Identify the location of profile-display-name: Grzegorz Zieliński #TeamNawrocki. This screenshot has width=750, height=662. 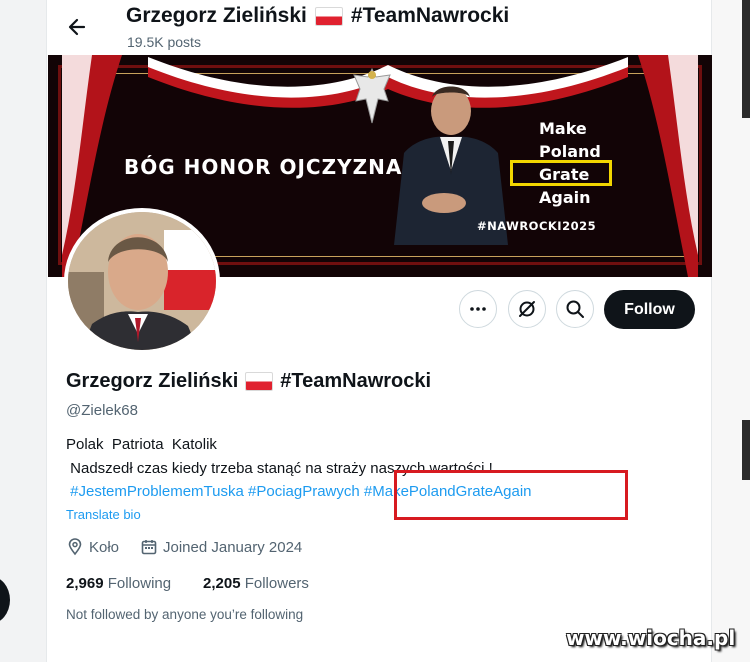
(248, 381).